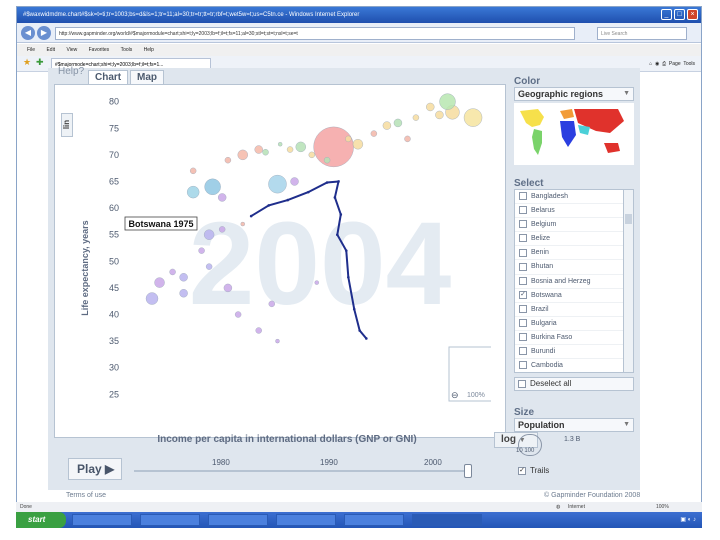 The height and width of the screenshot is (540, 720). I want to click on browser-zoom: 100%, so click(662, 507).